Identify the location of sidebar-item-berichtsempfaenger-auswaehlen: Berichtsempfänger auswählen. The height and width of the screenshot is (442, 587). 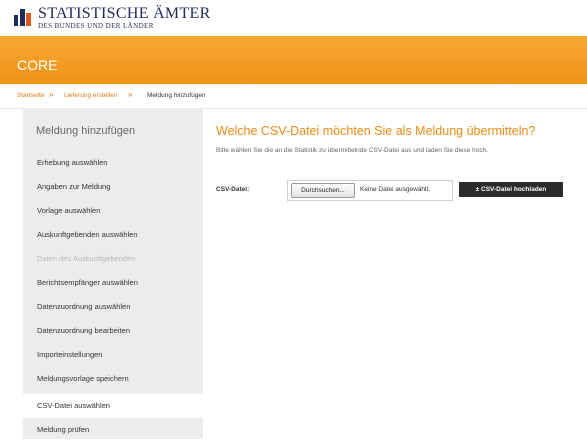
(113, 283).